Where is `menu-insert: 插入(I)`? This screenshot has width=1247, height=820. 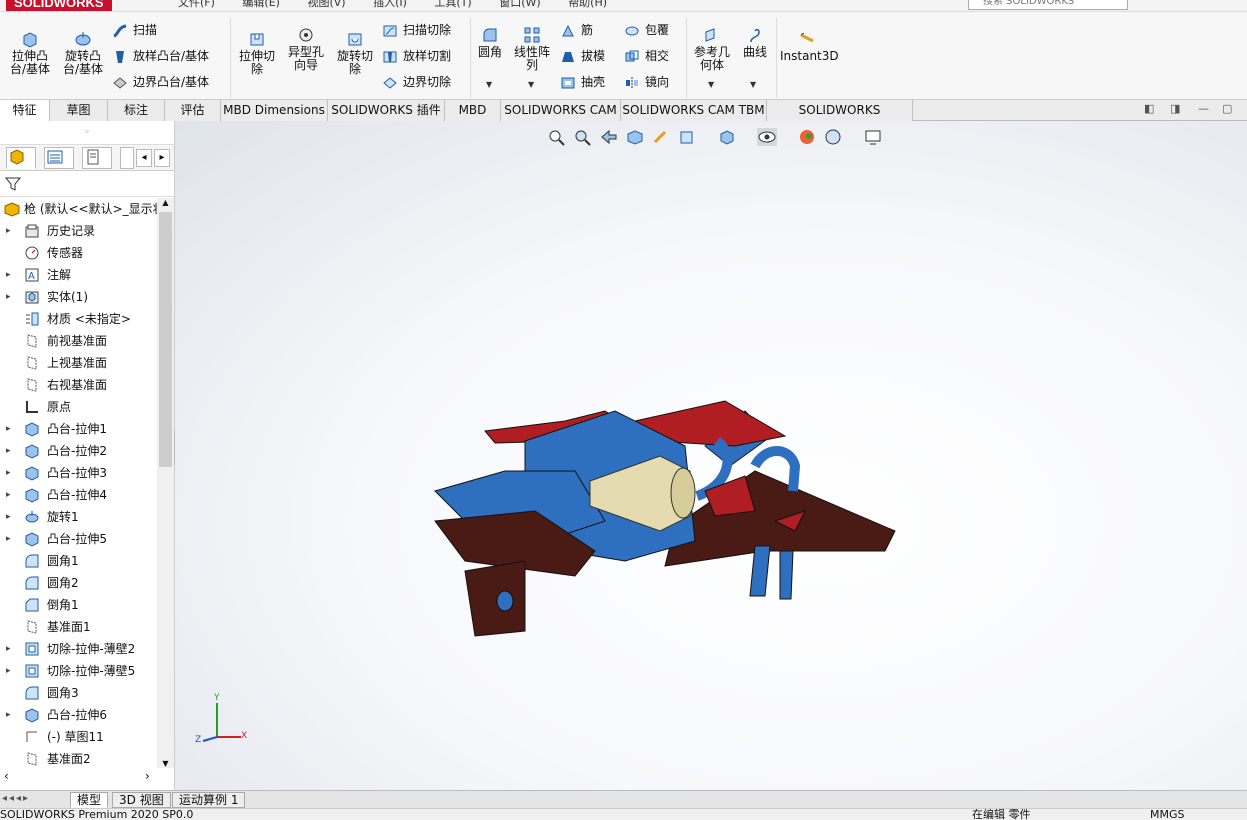
menu-insert: 插入(I) is located at coordinates (390, 4).